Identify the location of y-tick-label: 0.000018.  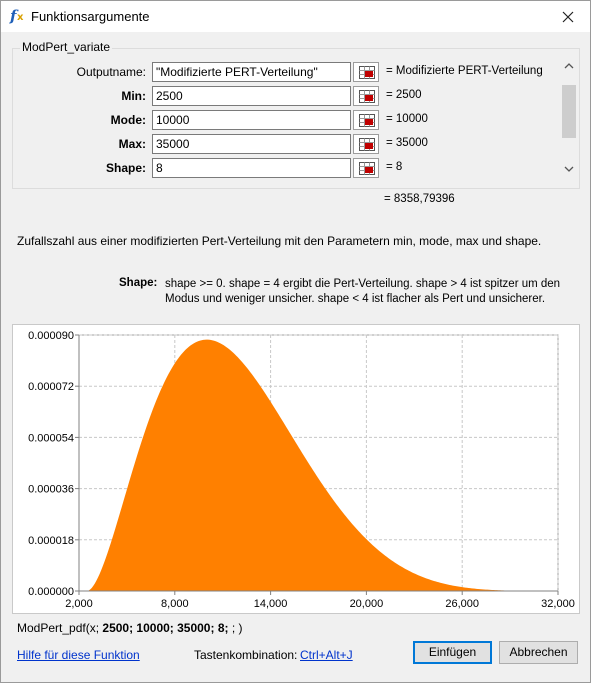
(51, 541).